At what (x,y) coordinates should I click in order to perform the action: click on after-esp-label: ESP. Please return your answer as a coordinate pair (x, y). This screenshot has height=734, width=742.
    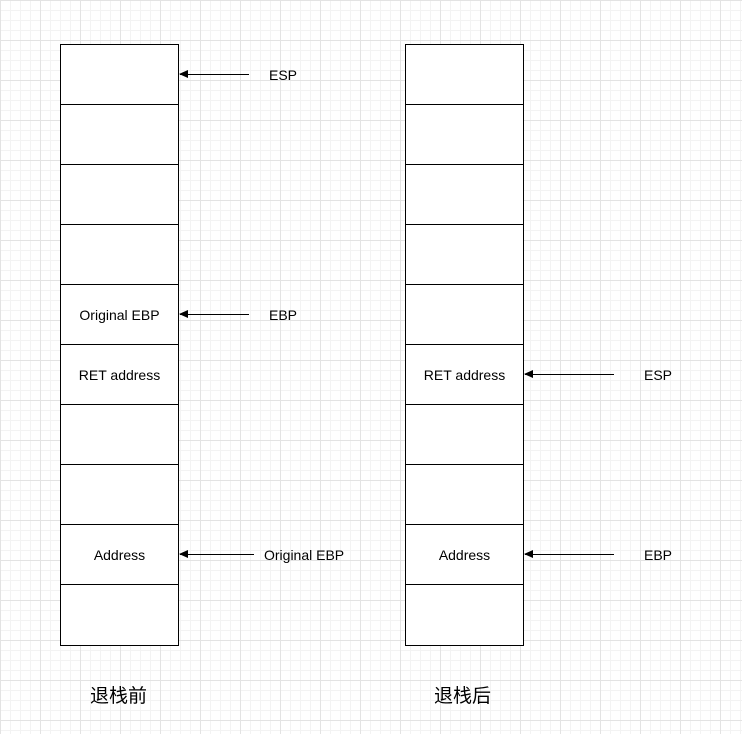
    Looking at the image, I should click on (658, 375).